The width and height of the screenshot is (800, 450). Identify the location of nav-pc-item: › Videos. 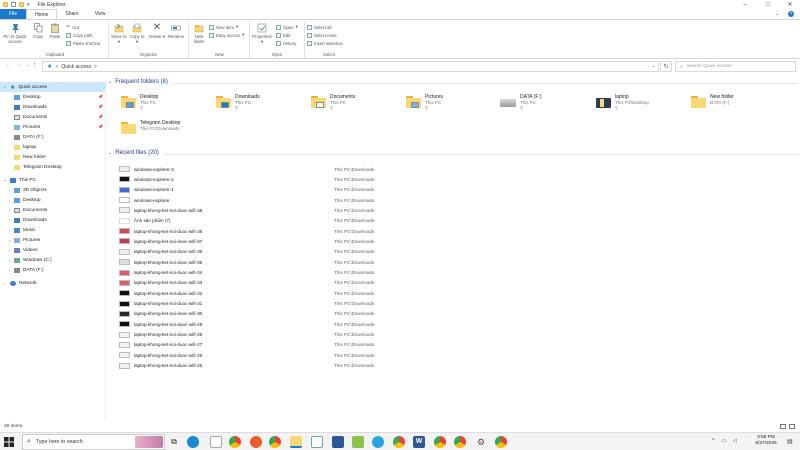
(53, 250).